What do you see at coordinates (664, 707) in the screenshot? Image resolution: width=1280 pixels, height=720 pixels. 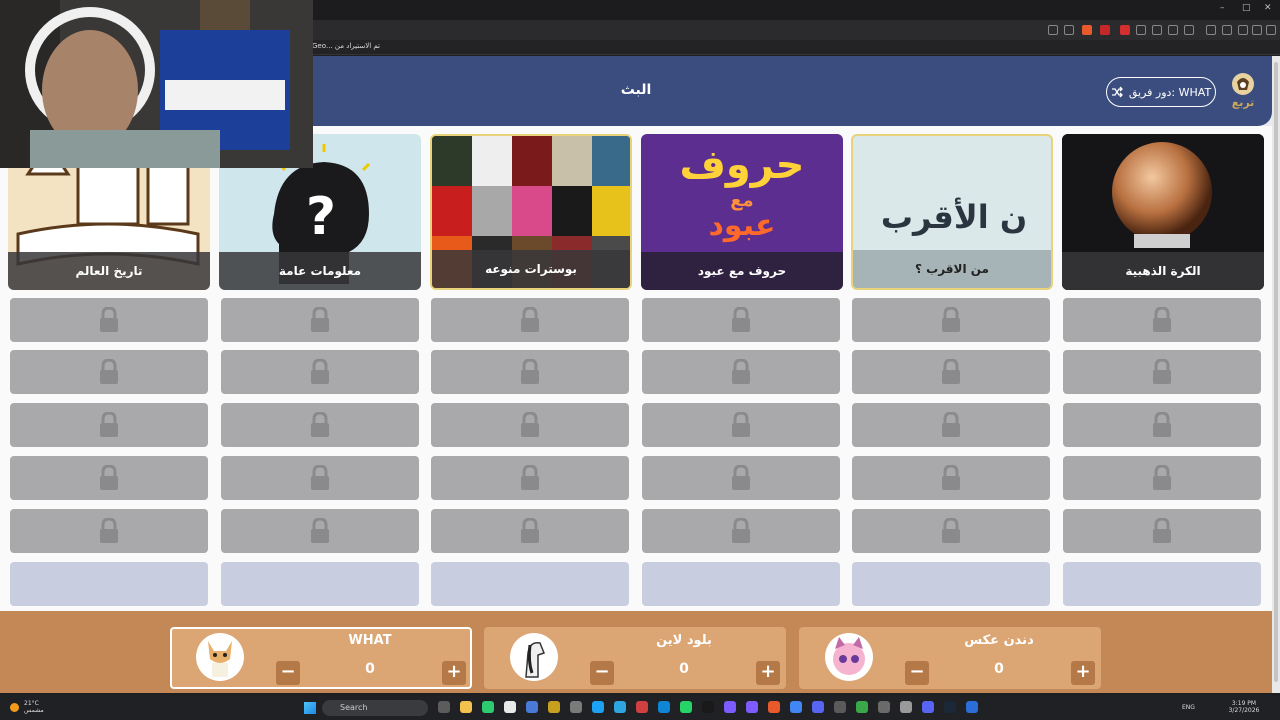 I see `edge-icon` at bounding box center [664, 707].